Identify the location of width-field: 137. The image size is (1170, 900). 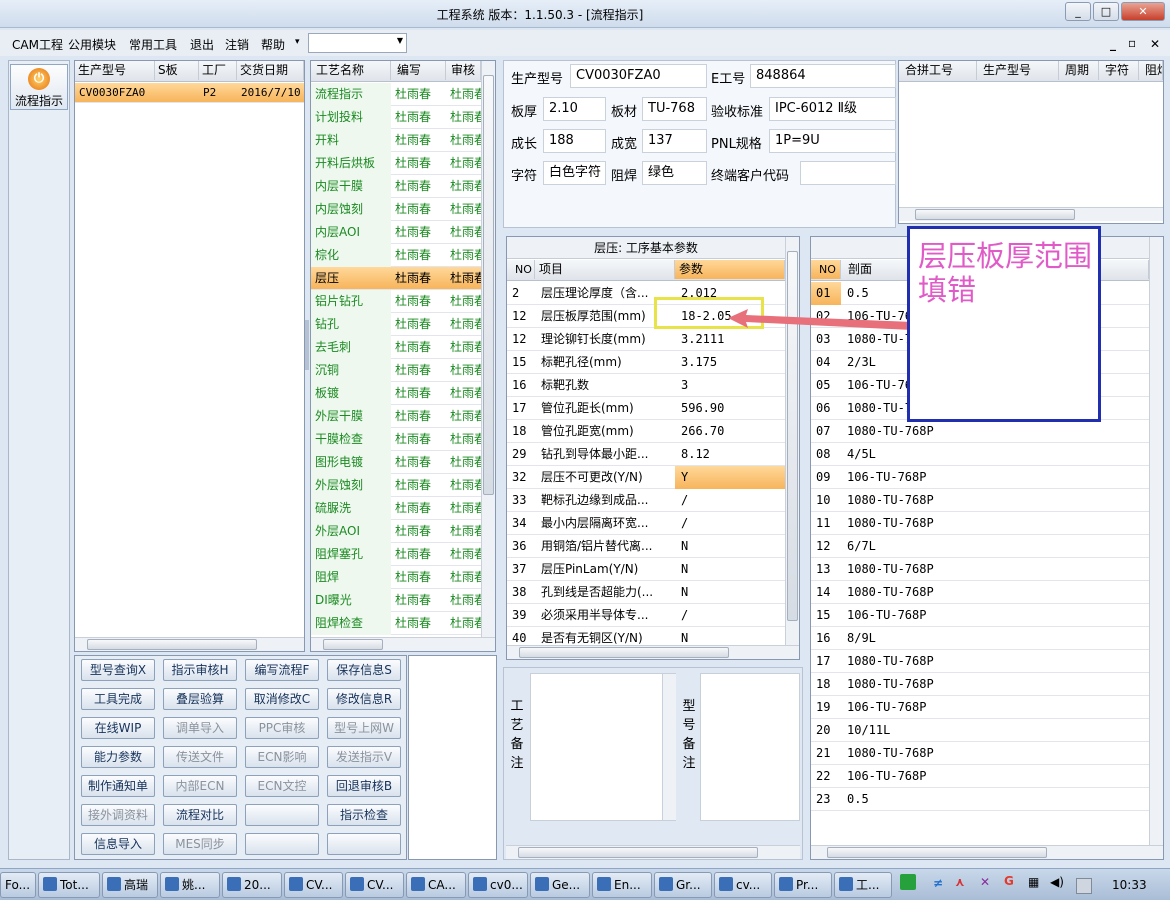
(674, 141).